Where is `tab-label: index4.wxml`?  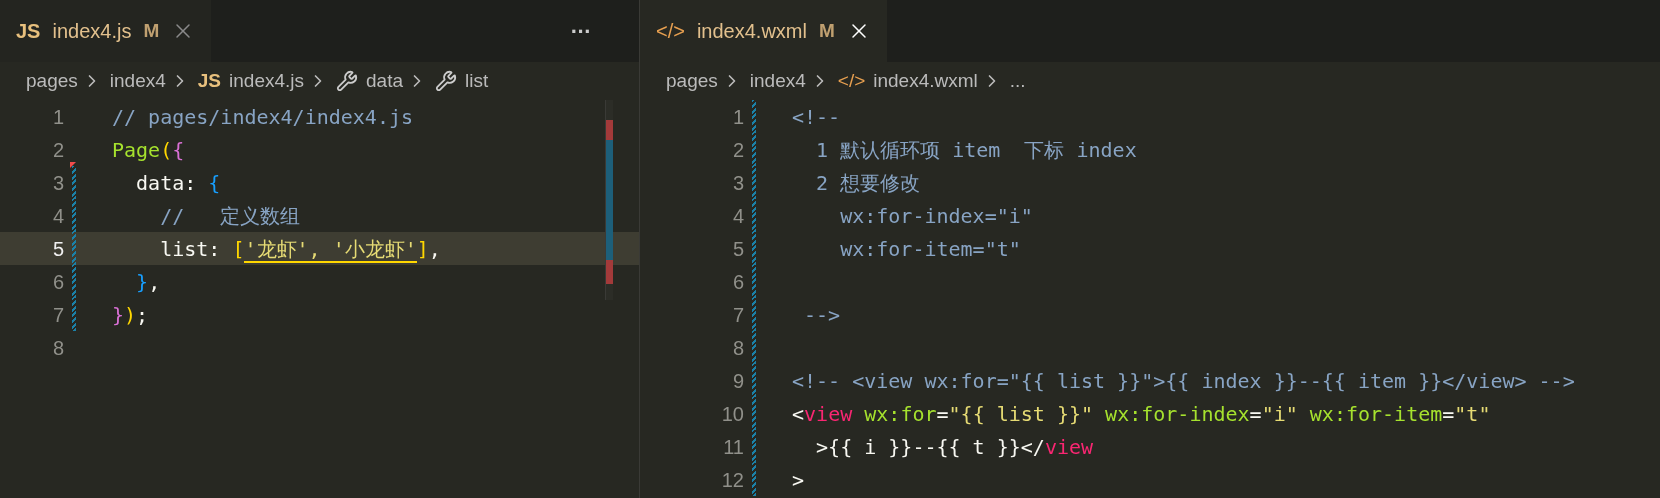
tab-label: index4.wxml is located at coordinates (751, 31).